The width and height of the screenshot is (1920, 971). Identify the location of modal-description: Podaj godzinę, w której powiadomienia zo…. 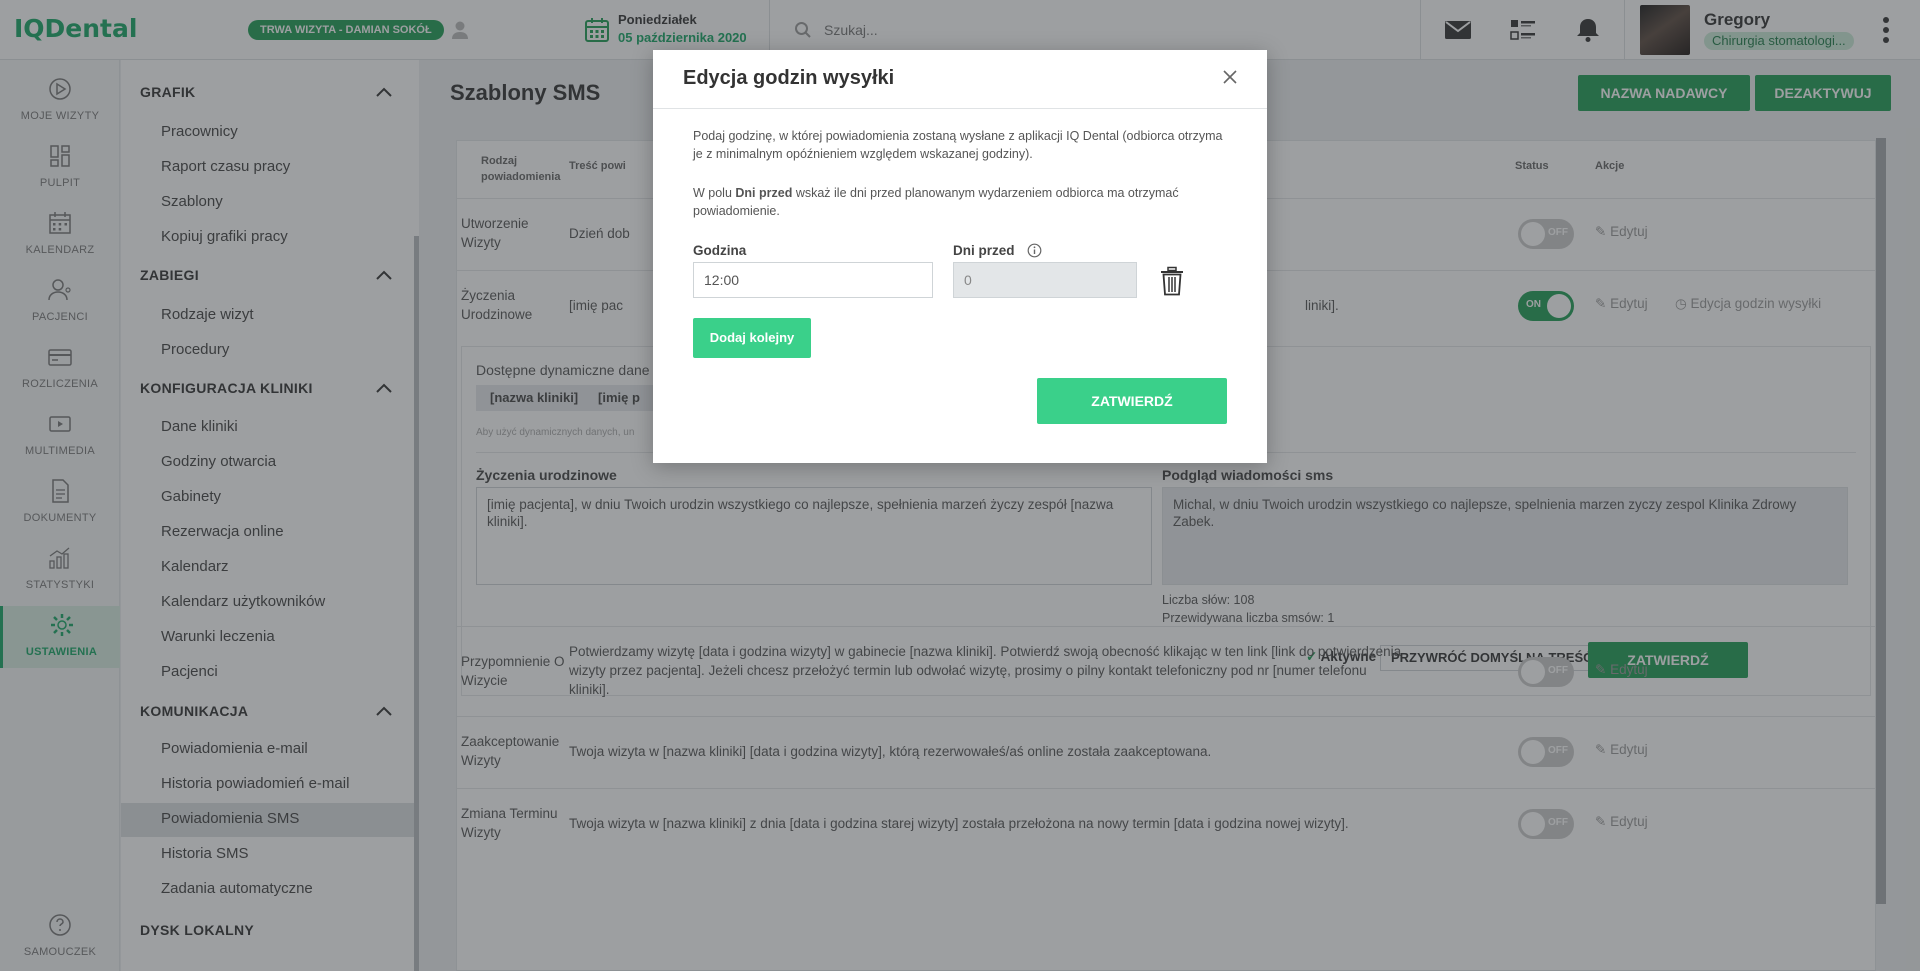
(958, 145).